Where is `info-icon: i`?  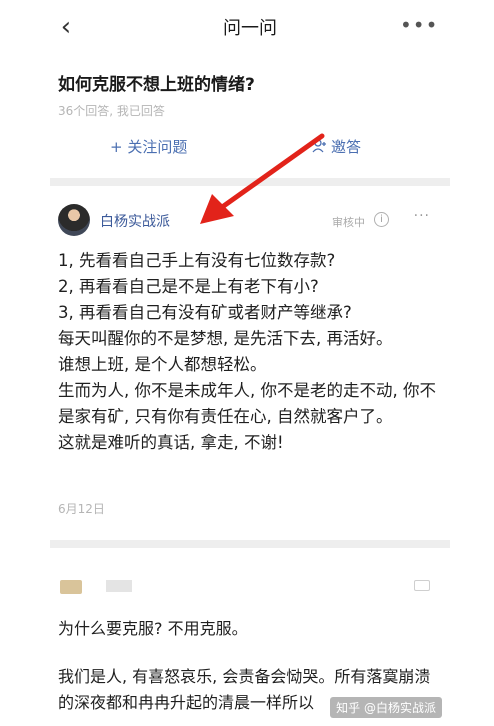
info-icon: i is located at coordinates (381, 219).